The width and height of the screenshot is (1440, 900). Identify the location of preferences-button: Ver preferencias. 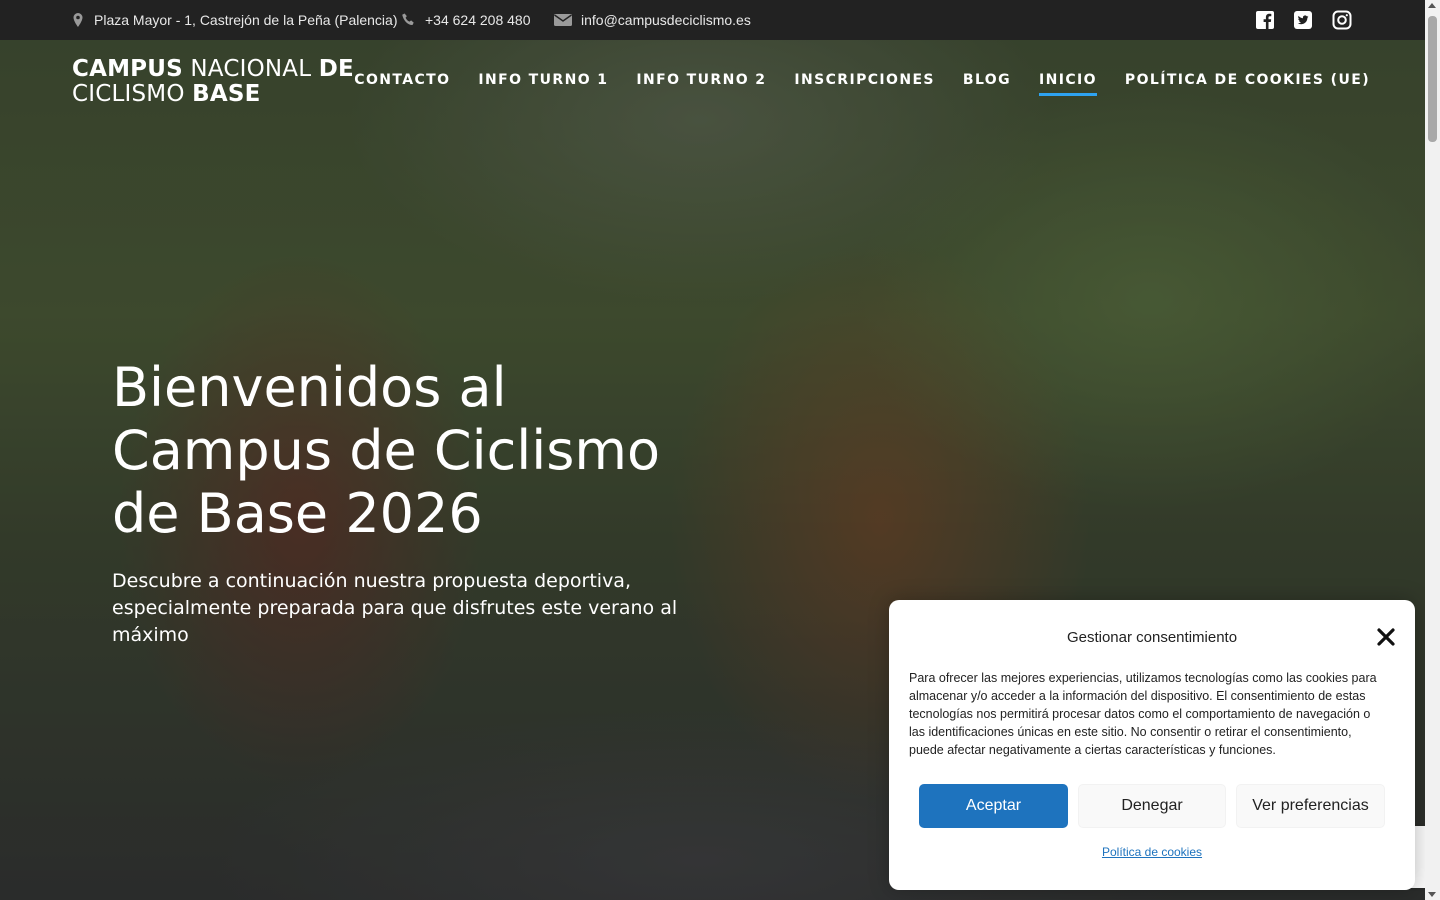
(1310, 806).